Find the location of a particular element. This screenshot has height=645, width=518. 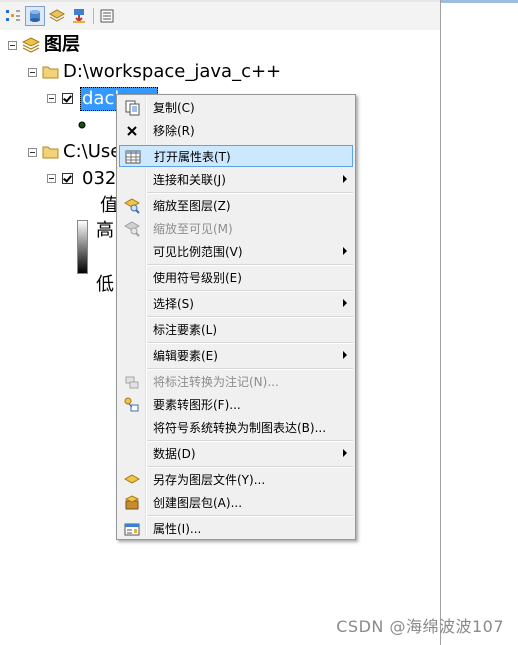

menu-item-label-features-label: 标注要素(L) is located at coordinates (185, 330).